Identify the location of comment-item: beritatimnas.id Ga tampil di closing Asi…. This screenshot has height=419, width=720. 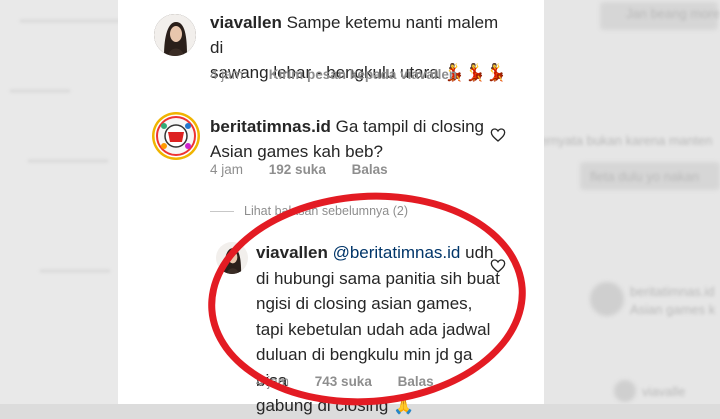
(331, 150).